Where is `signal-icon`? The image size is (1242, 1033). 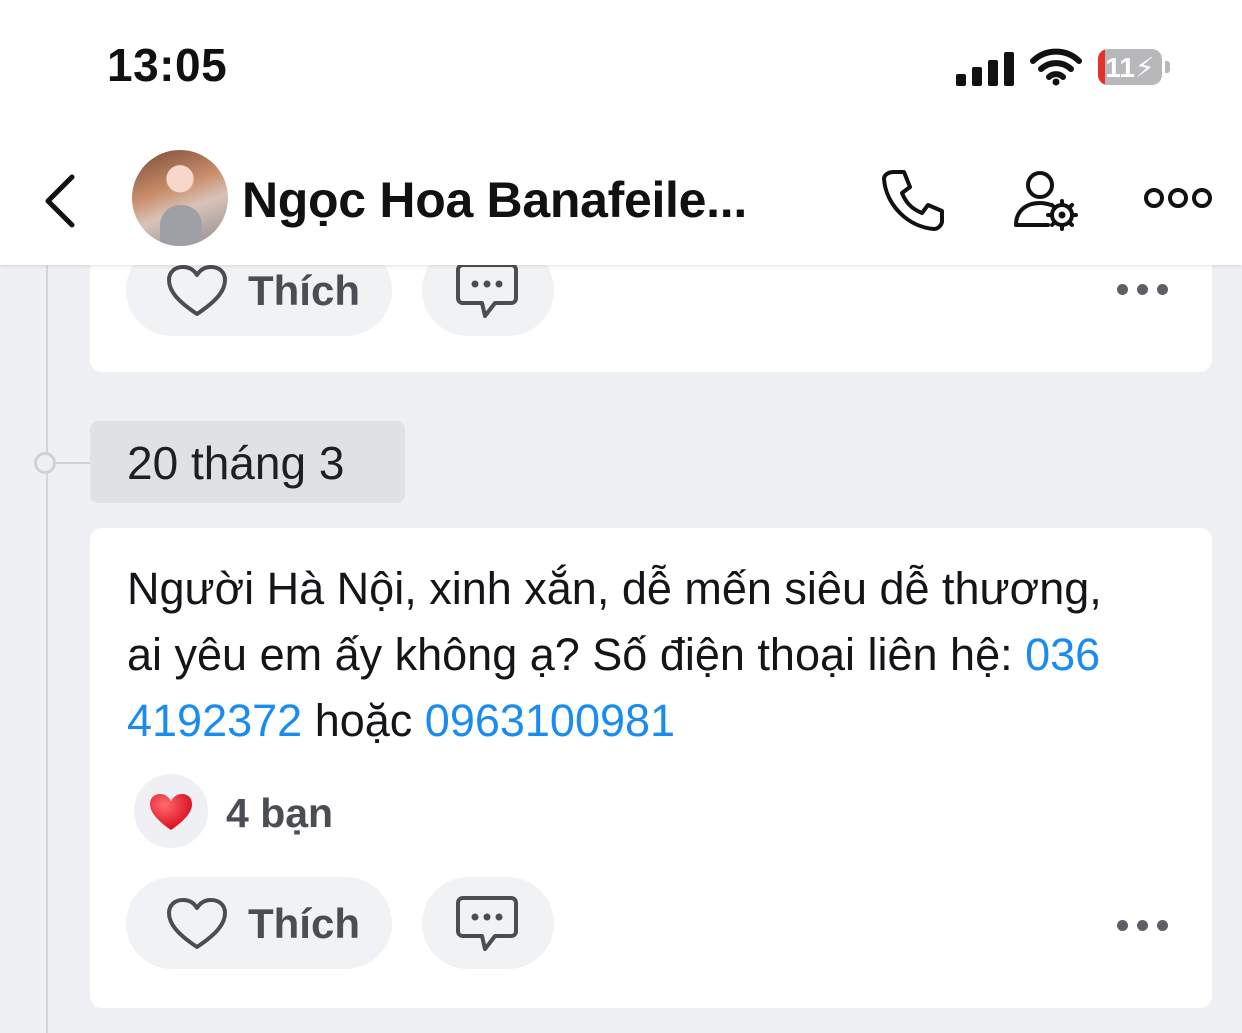 signal-icon is located at coordinates (985, 69).